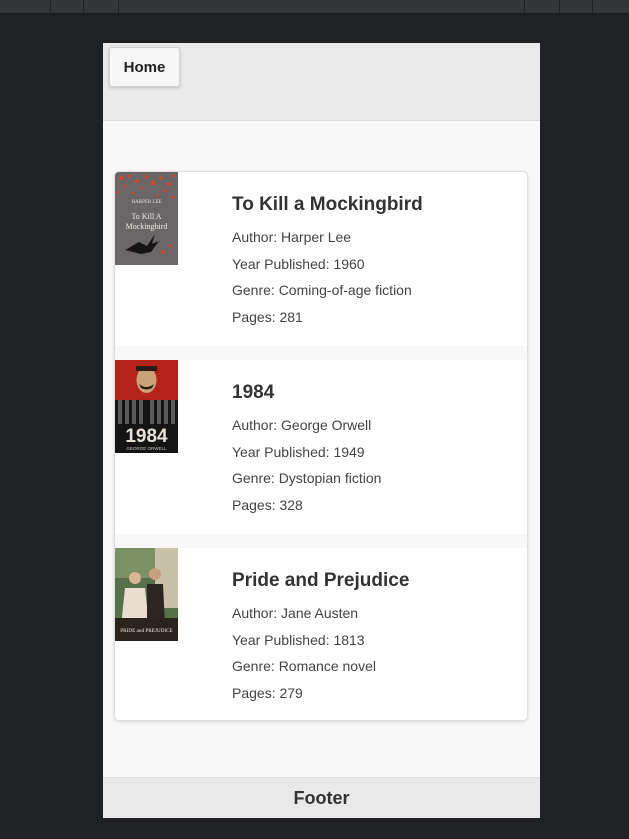  Describe the element at coordinates (267, 505) in the screenshot. I see `book-pages: Pages: 328` at that location.